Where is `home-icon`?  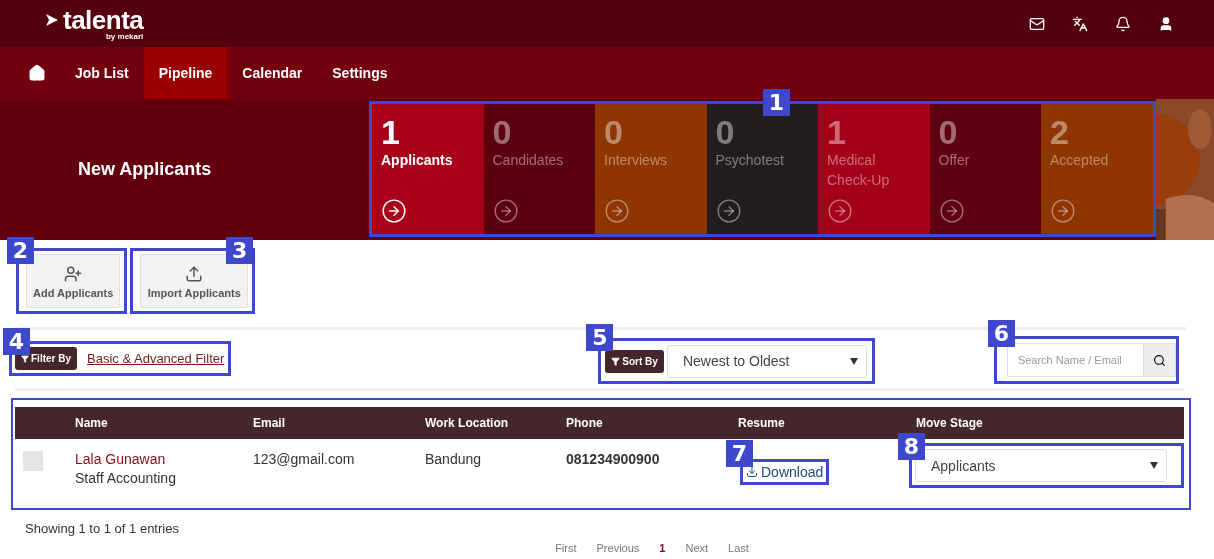 home-icon is located at coordinates (37, 73).